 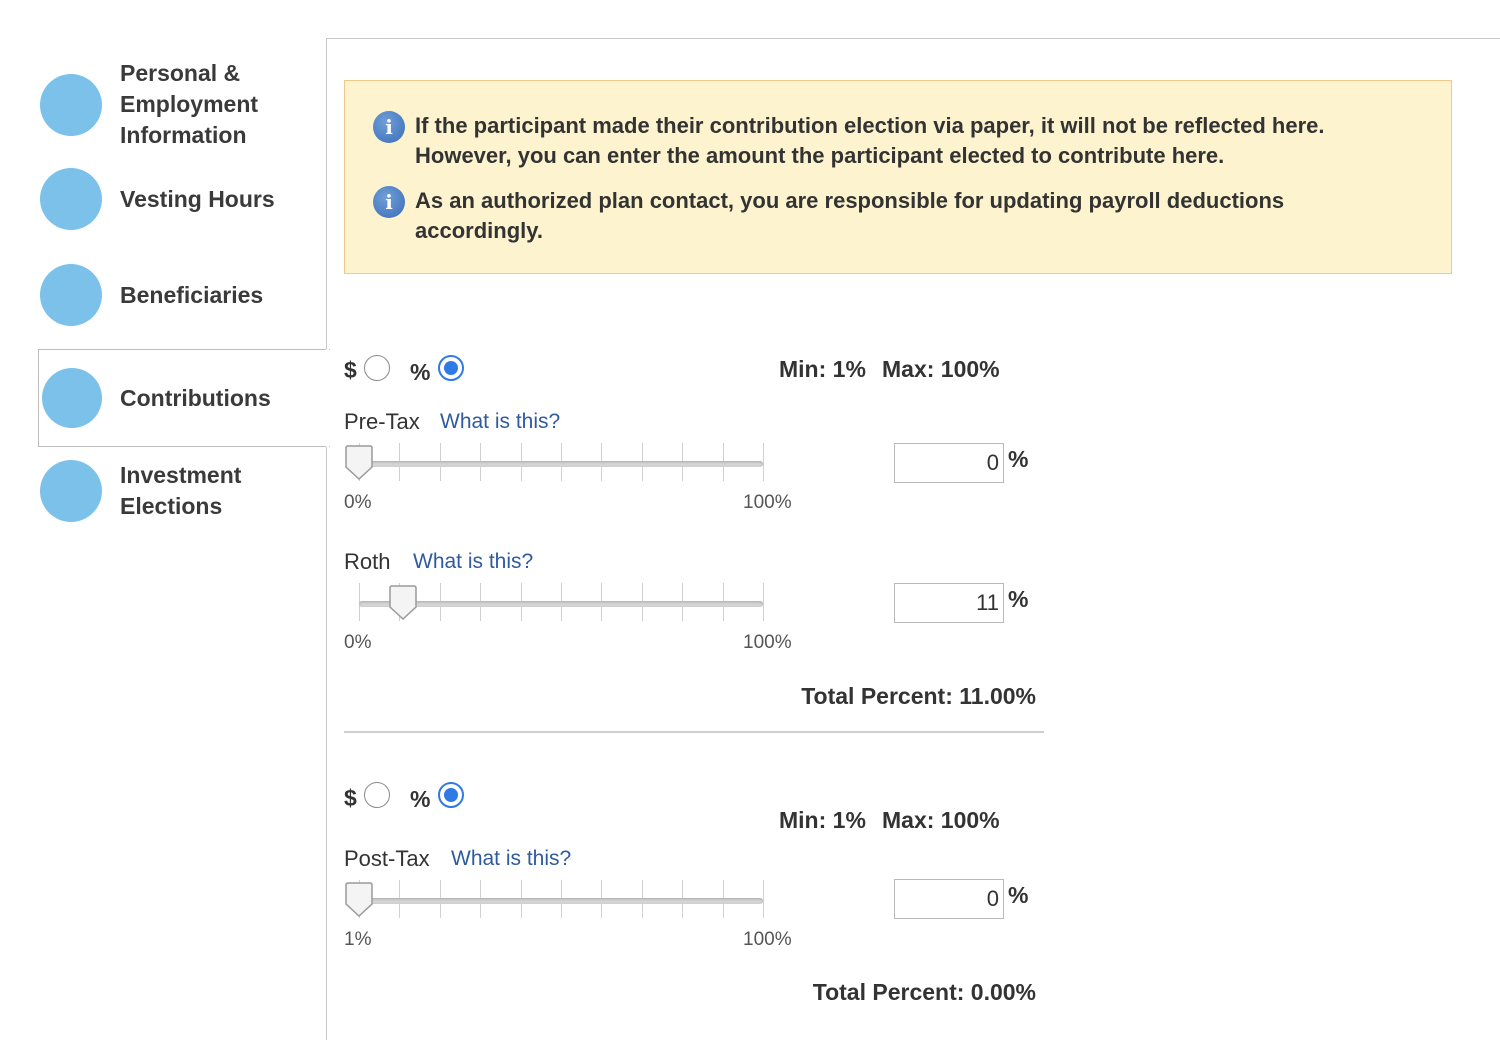 What do you see at coordinates (767, 939) in the screenshot?
I see `posttax-scale-max: 100%` at bounding box center [767, 939].